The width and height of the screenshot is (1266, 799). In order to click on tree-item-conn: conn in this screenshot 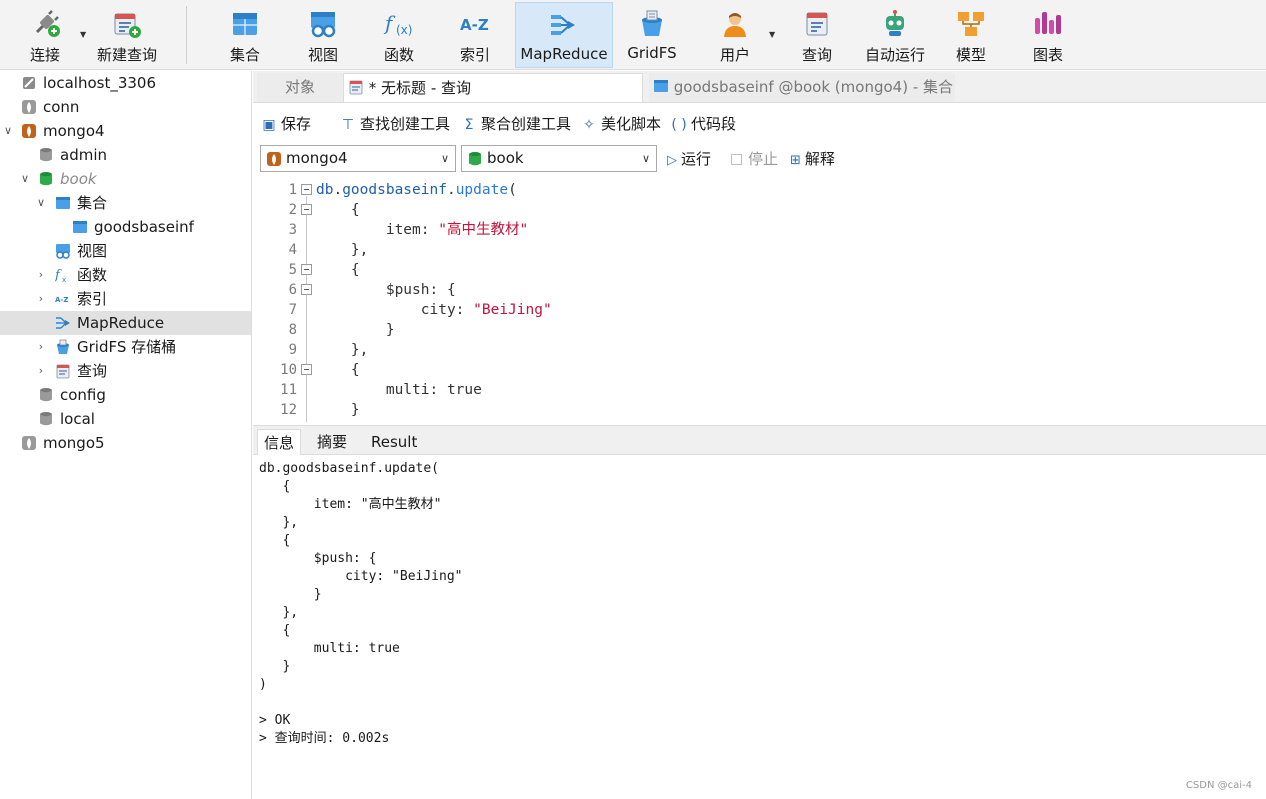, I will do `click(125, 107)`.